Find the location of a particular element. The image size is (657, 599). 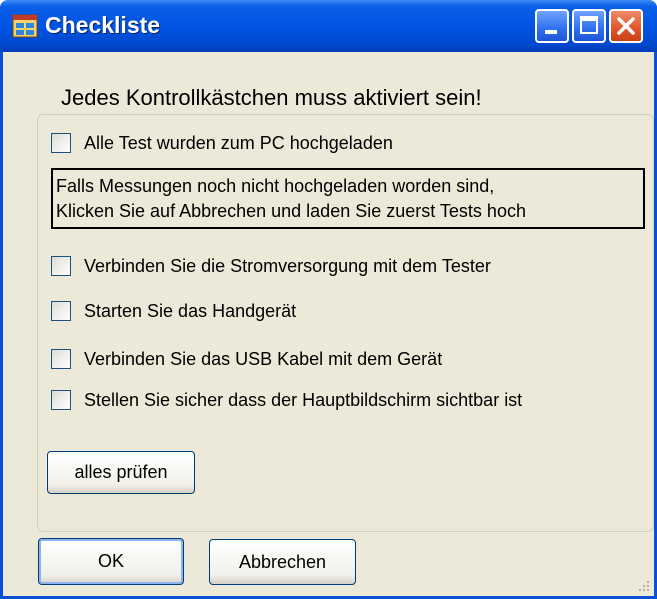

resize-grip-icon is located at coordinates (643, 585).